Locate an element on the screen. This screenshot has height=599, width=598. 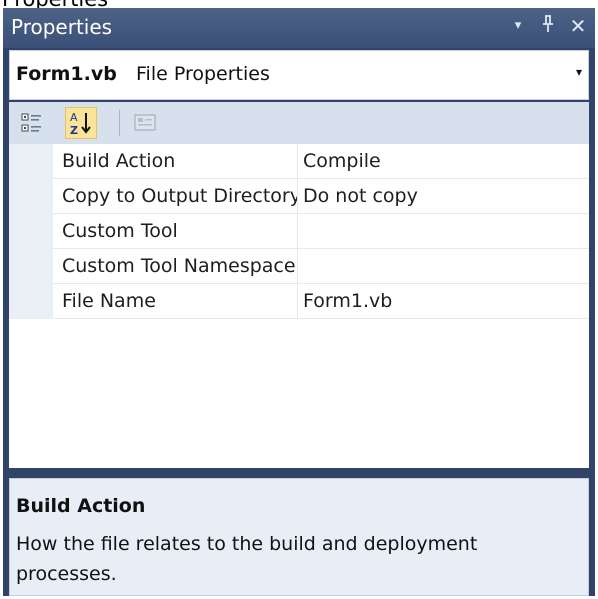
property-pages-icon is located at coordinates (145, 122).